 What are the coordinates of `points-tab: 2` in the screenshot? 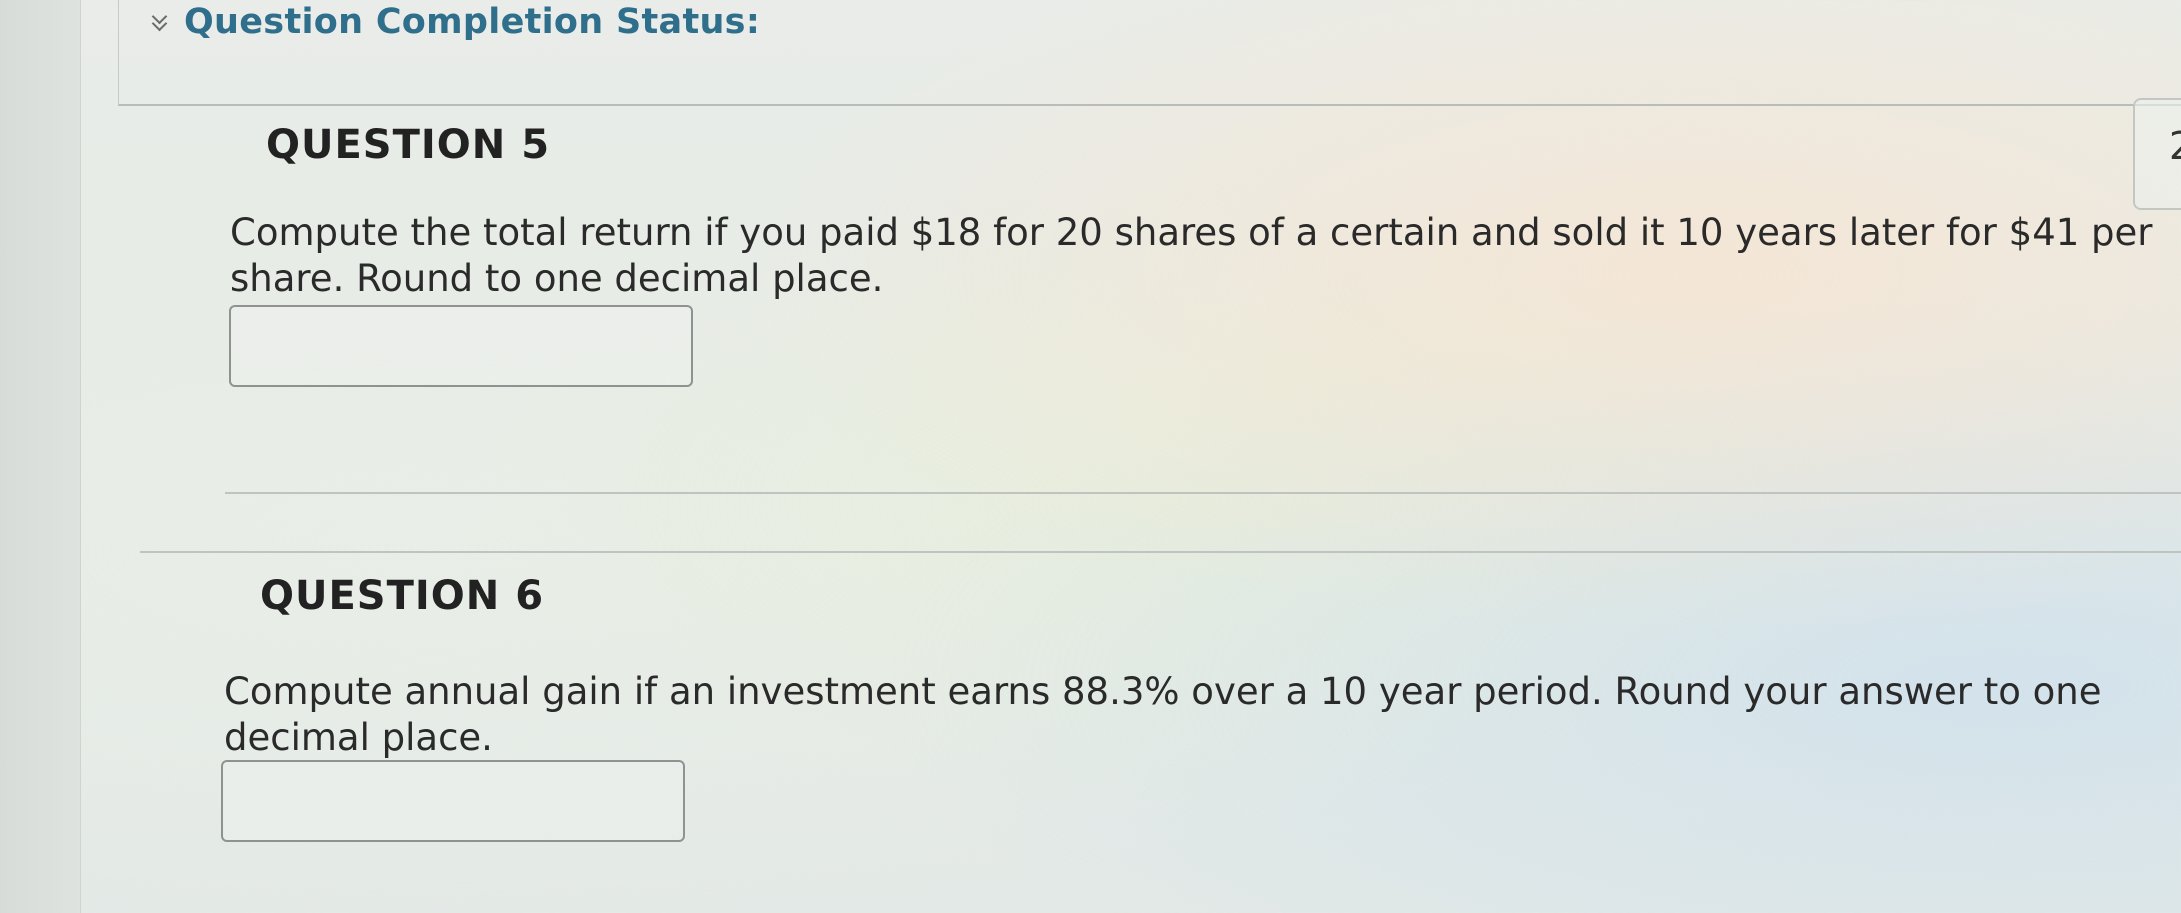 It's located at (2157, 154).